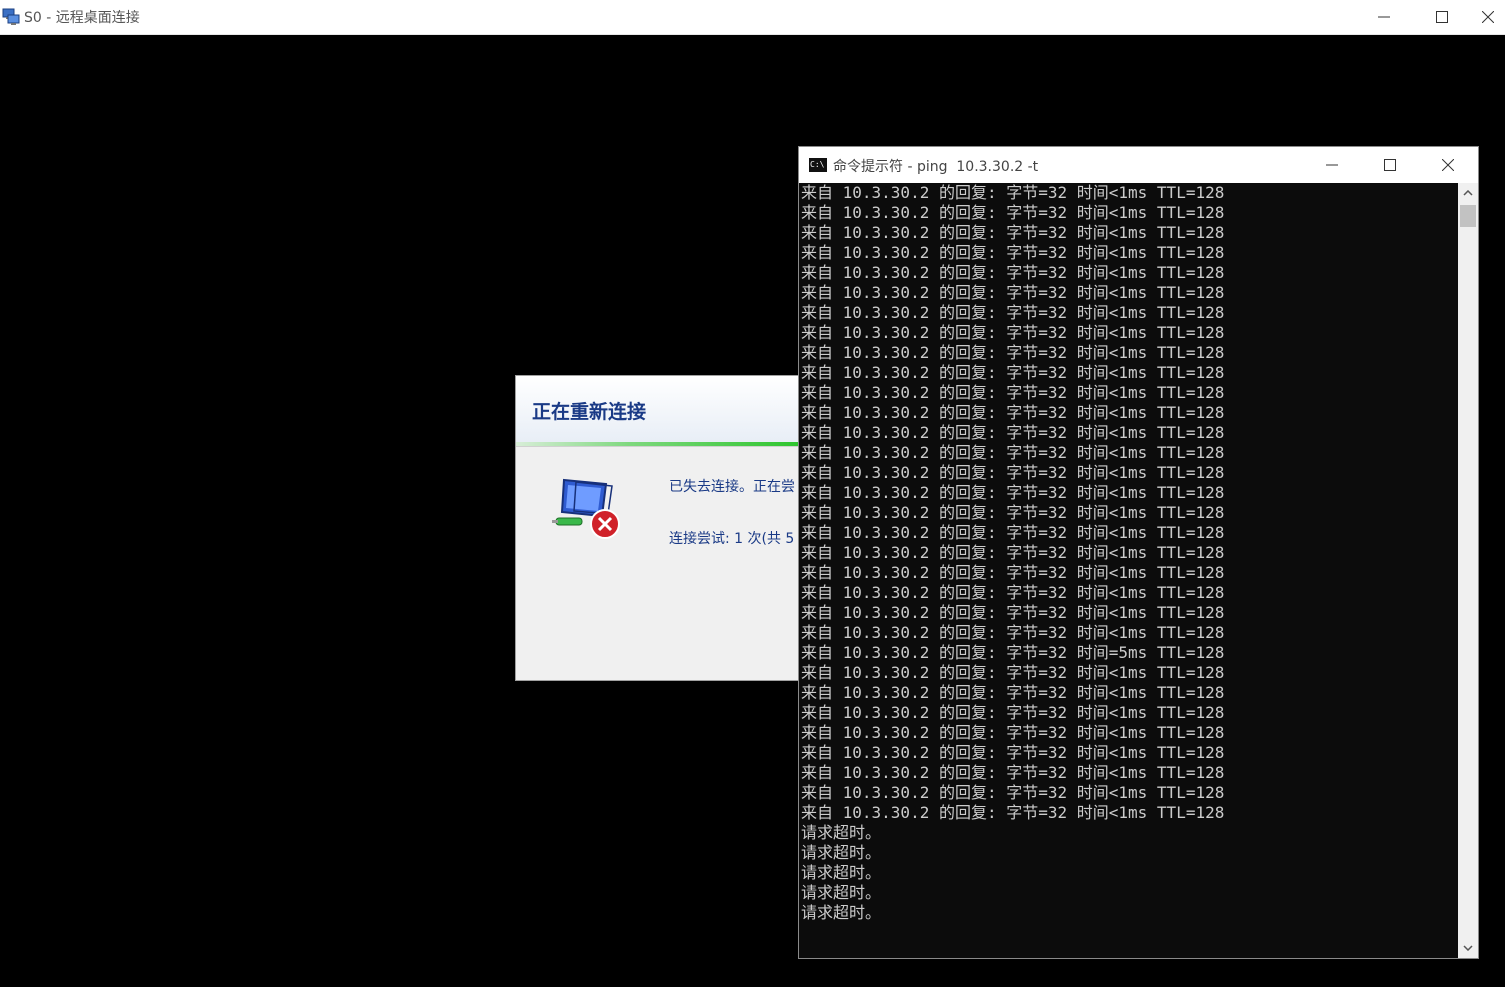 This screenshot has height=987, width=1505. Describe the element at coordinates (657, 528) in the screenshot. I see `reconnect-dialog: 正在重新连接 已失去连接。正在尝 连接尝试: 1 次(共 5` at that location.